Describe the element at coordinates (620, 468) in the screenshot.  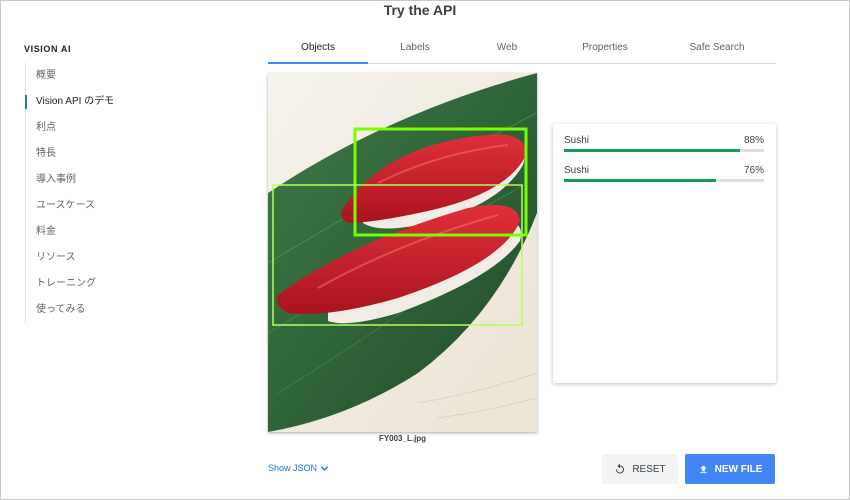
I see `reset-icon` at that location.